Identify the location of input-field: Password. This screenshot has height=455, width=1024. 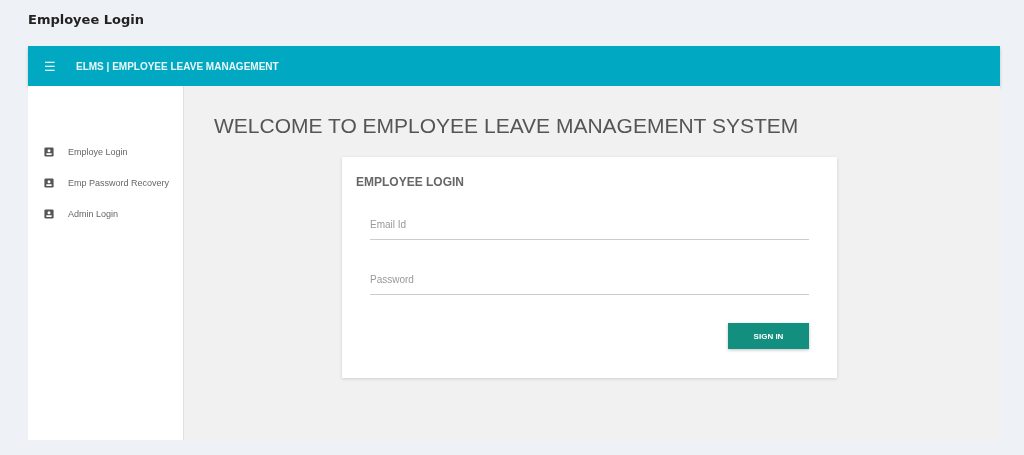
(589, 279).